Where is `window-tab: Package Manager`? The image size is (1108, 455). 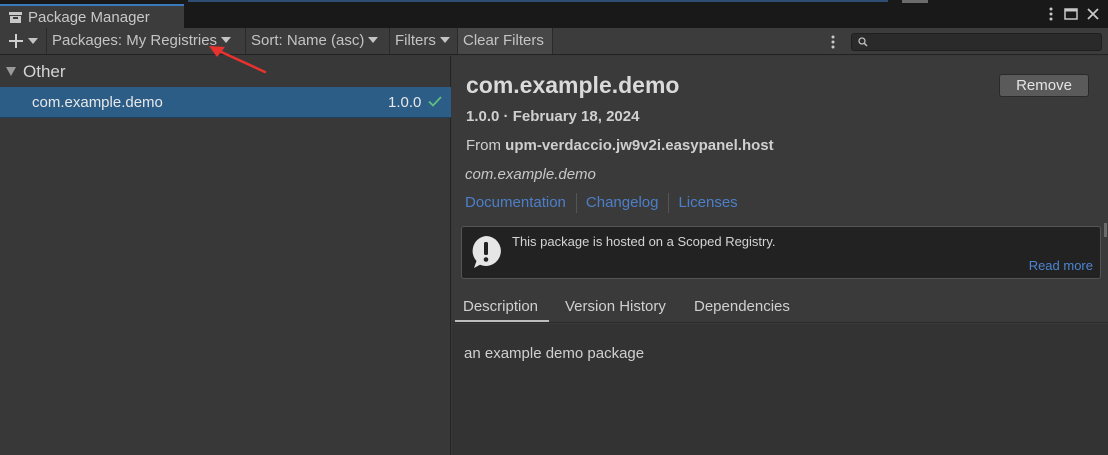
window-tab: Package Manager is located at coordinates (92, 16).